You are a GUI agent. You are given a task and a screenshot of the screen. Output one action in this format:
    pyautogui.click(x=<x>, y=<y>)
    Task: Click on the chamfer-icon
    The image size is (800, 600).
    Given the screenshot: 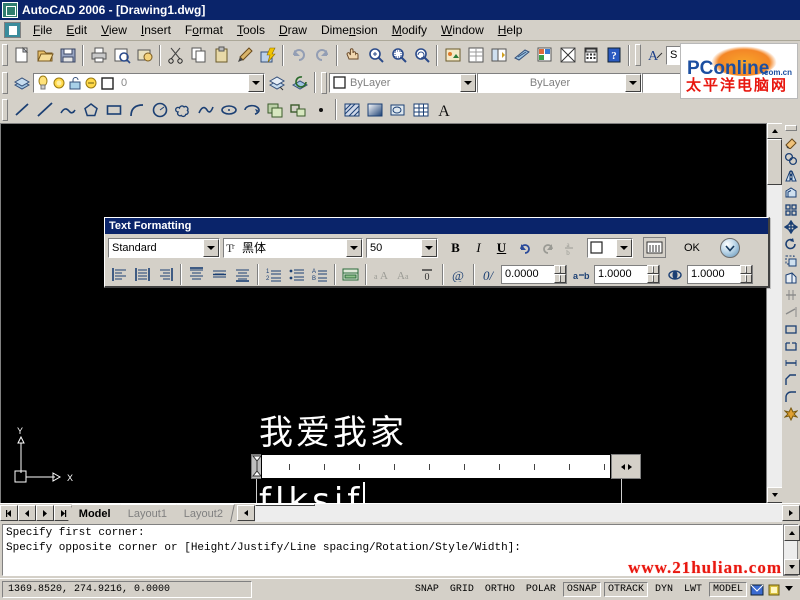 What is the action you would take?
    pyautogui.click(x=791, y=379)
    